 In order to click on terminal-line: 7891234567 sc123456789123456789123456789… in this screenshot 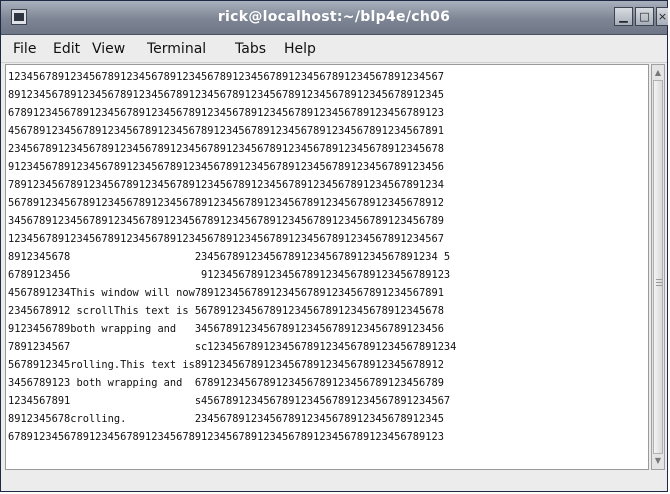, I will do `click(232, 347)`.